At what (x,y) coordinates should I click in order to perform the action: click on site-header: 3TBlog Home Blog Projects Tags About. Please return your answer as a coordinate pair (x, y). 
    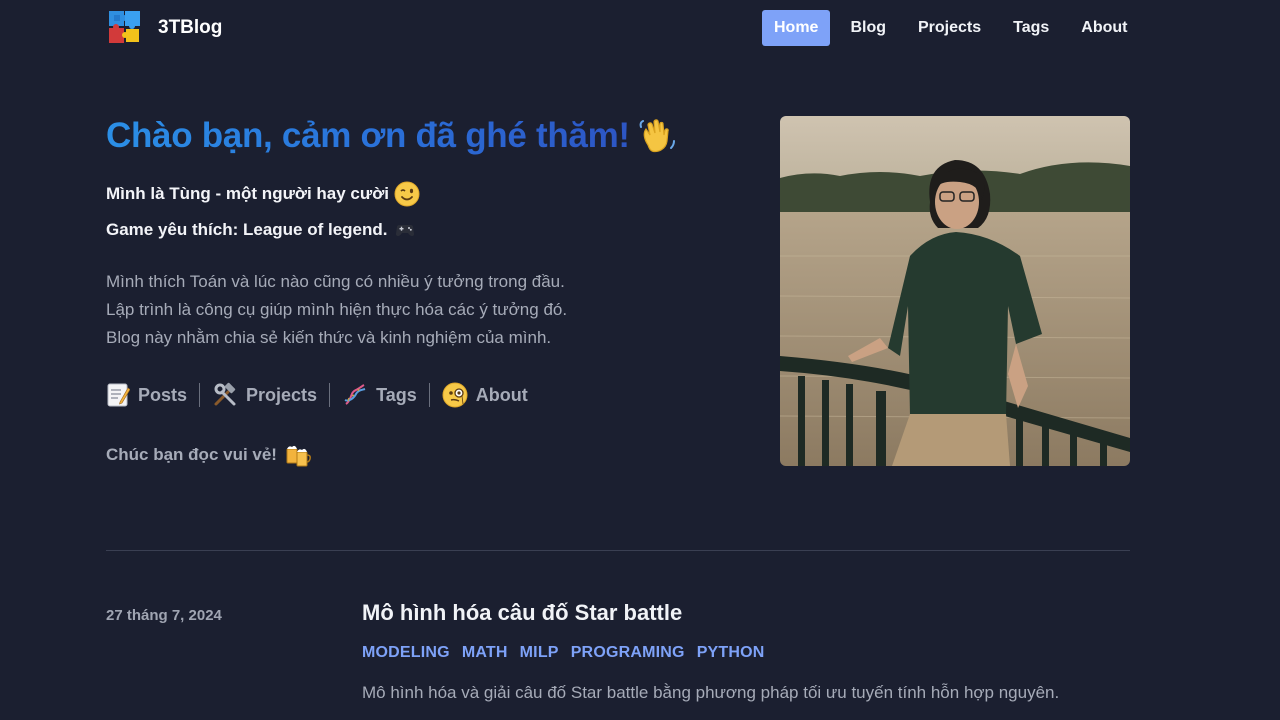
    Looking at the image, I should click on (640, 28).